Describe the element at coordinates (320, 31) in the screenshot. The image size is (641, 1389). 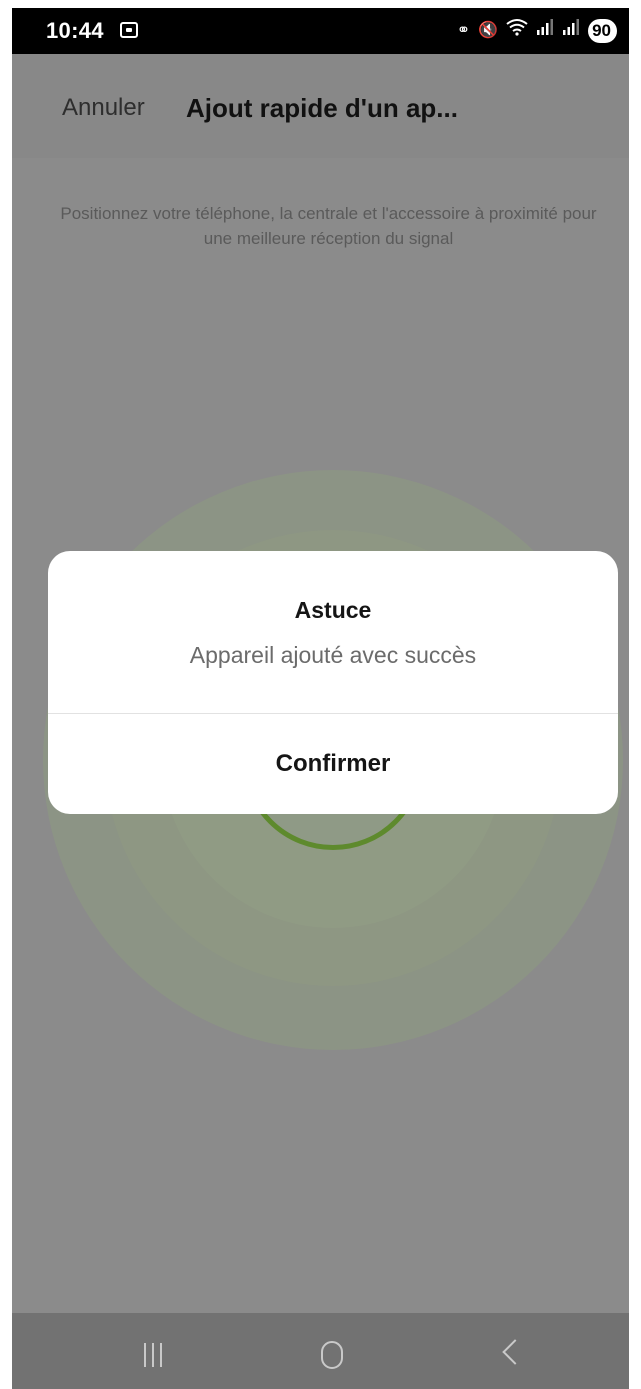
I see `status-bar: 10:44 ⚭ 🔇 90` at that location.